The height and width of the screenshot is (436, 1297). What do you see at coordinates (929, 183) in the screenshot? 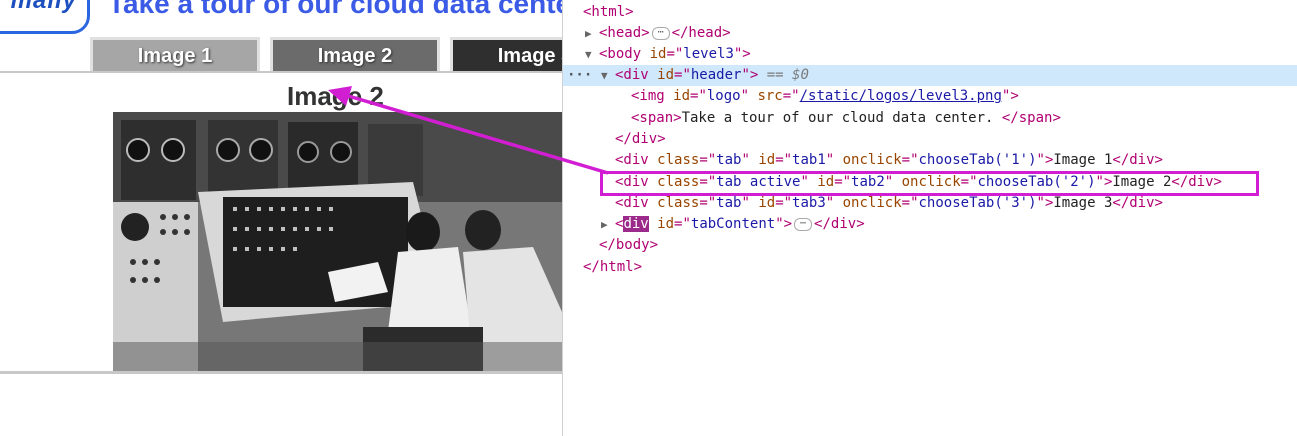
I see `annotation-highlight-box` at bounding box center [929, 183].